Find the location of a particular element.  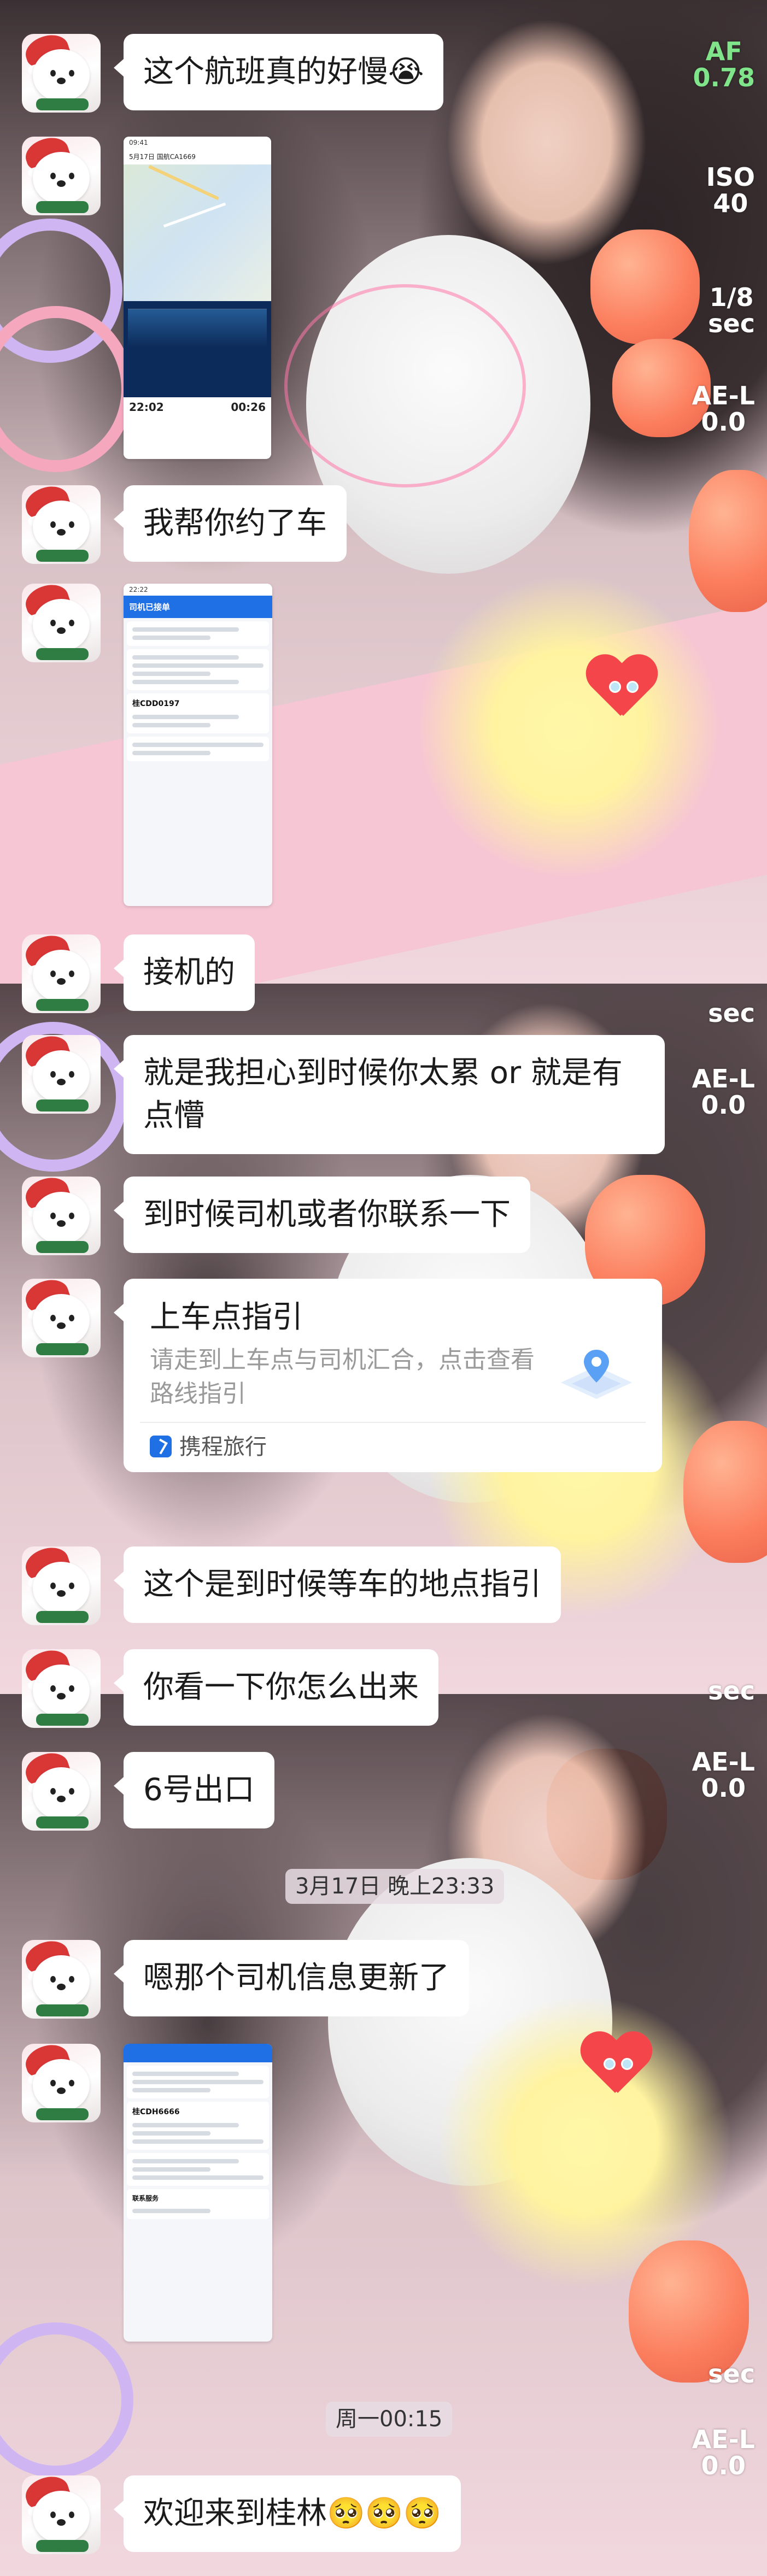

ride-order-screenshot-image: 22:22 司机已接单 桂CDD0197 is located at coordinates (198, 745).